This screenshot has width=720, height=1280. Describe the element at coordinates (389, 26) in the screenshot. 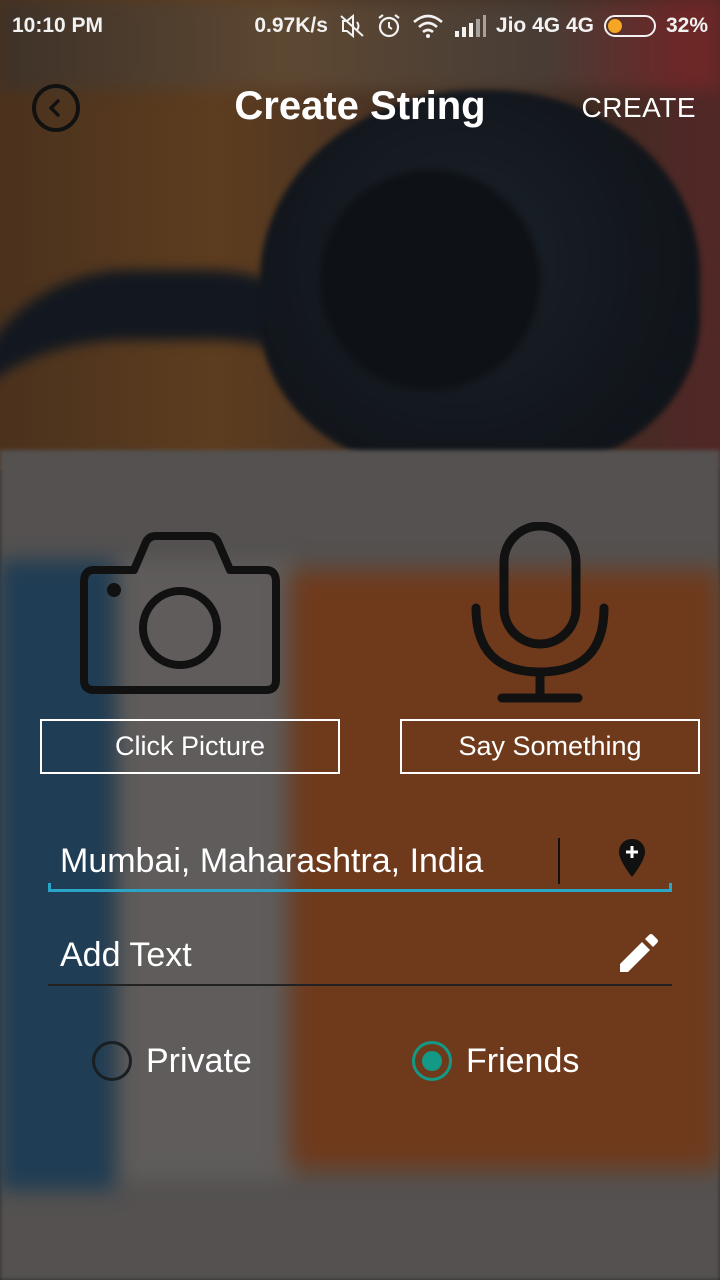

I see `alarm-icon` at that location.